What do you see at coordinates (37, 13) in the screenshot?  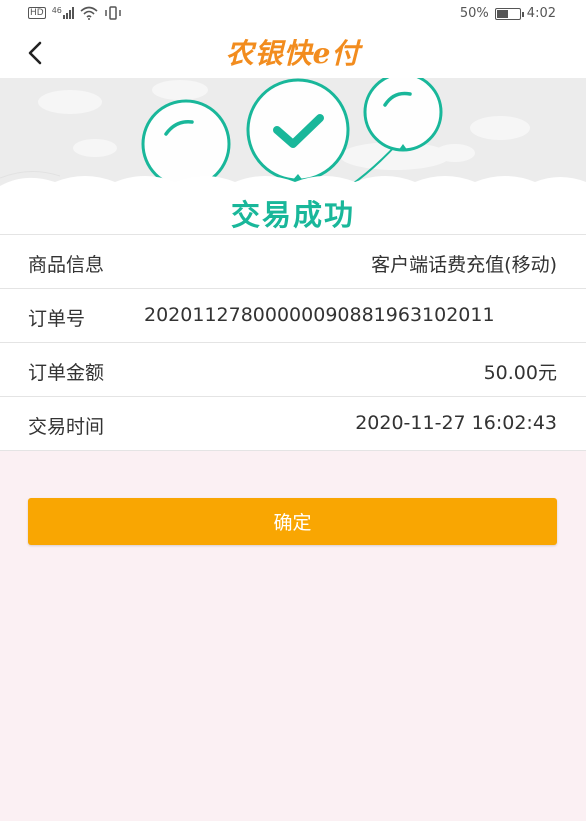 I see `hd-icon: HD` at bounding box center [37, 13].